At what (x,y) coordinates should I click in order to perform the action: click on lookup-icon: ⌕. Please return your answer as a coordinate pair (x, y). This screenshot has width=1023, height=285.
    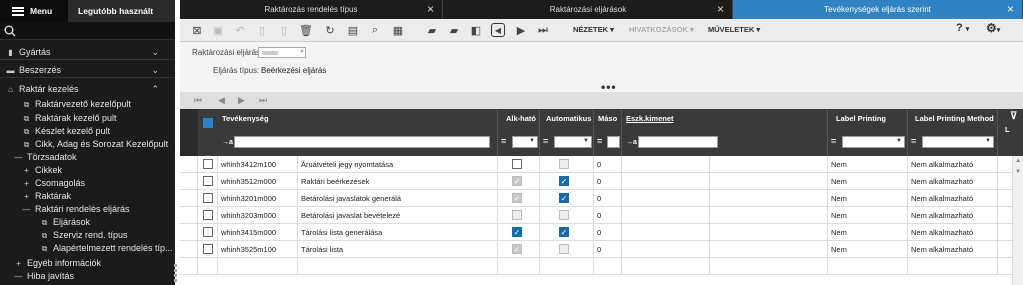
    Looking at the image, I should click on (302, 52).